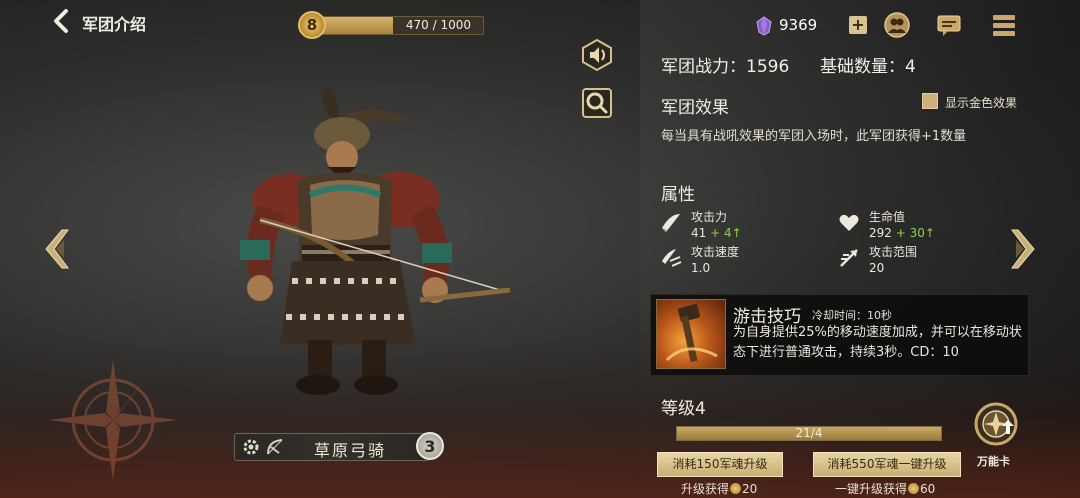  Describe the element at coordinates (764, 26) in the screenshot. I see `purple-gem-icon` at that location.